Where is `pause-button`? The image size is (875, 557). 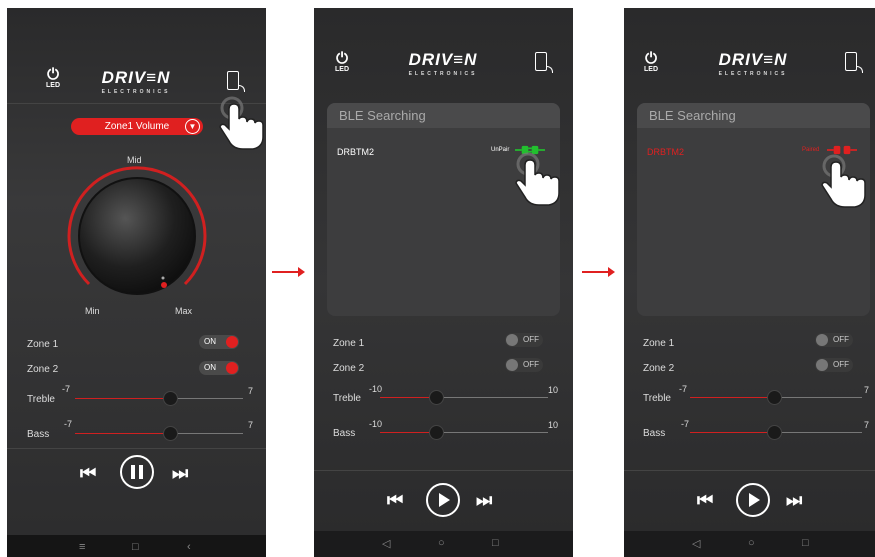 pause-button is located at coordinates (137, 472).